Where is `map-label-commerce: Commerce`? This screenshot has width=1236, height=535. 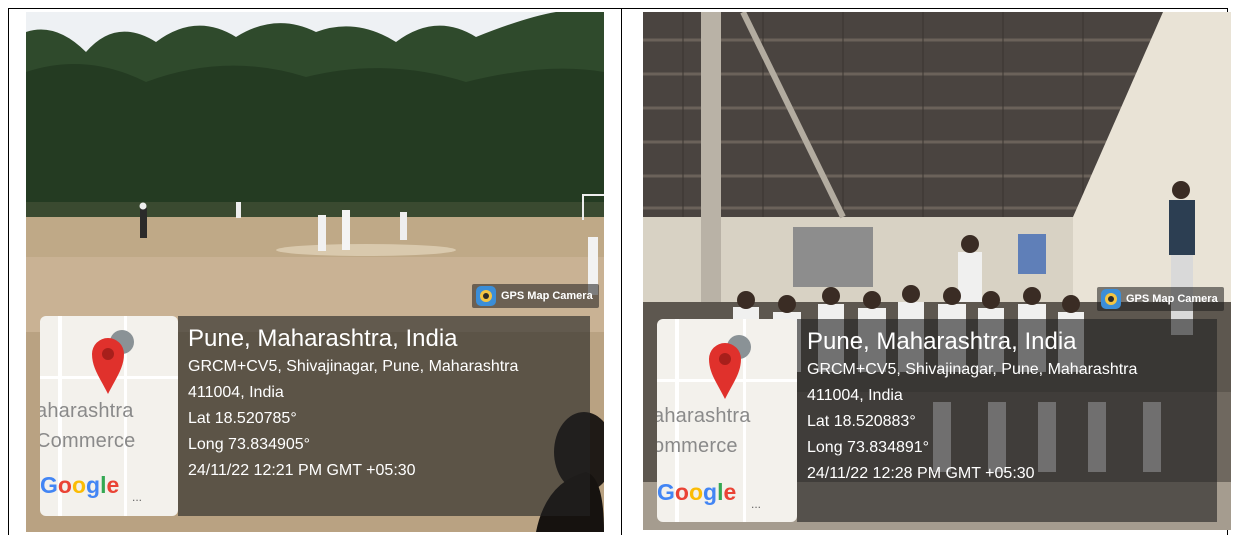 map-label-commerce: Commerce is located at coordinates (88, 441).